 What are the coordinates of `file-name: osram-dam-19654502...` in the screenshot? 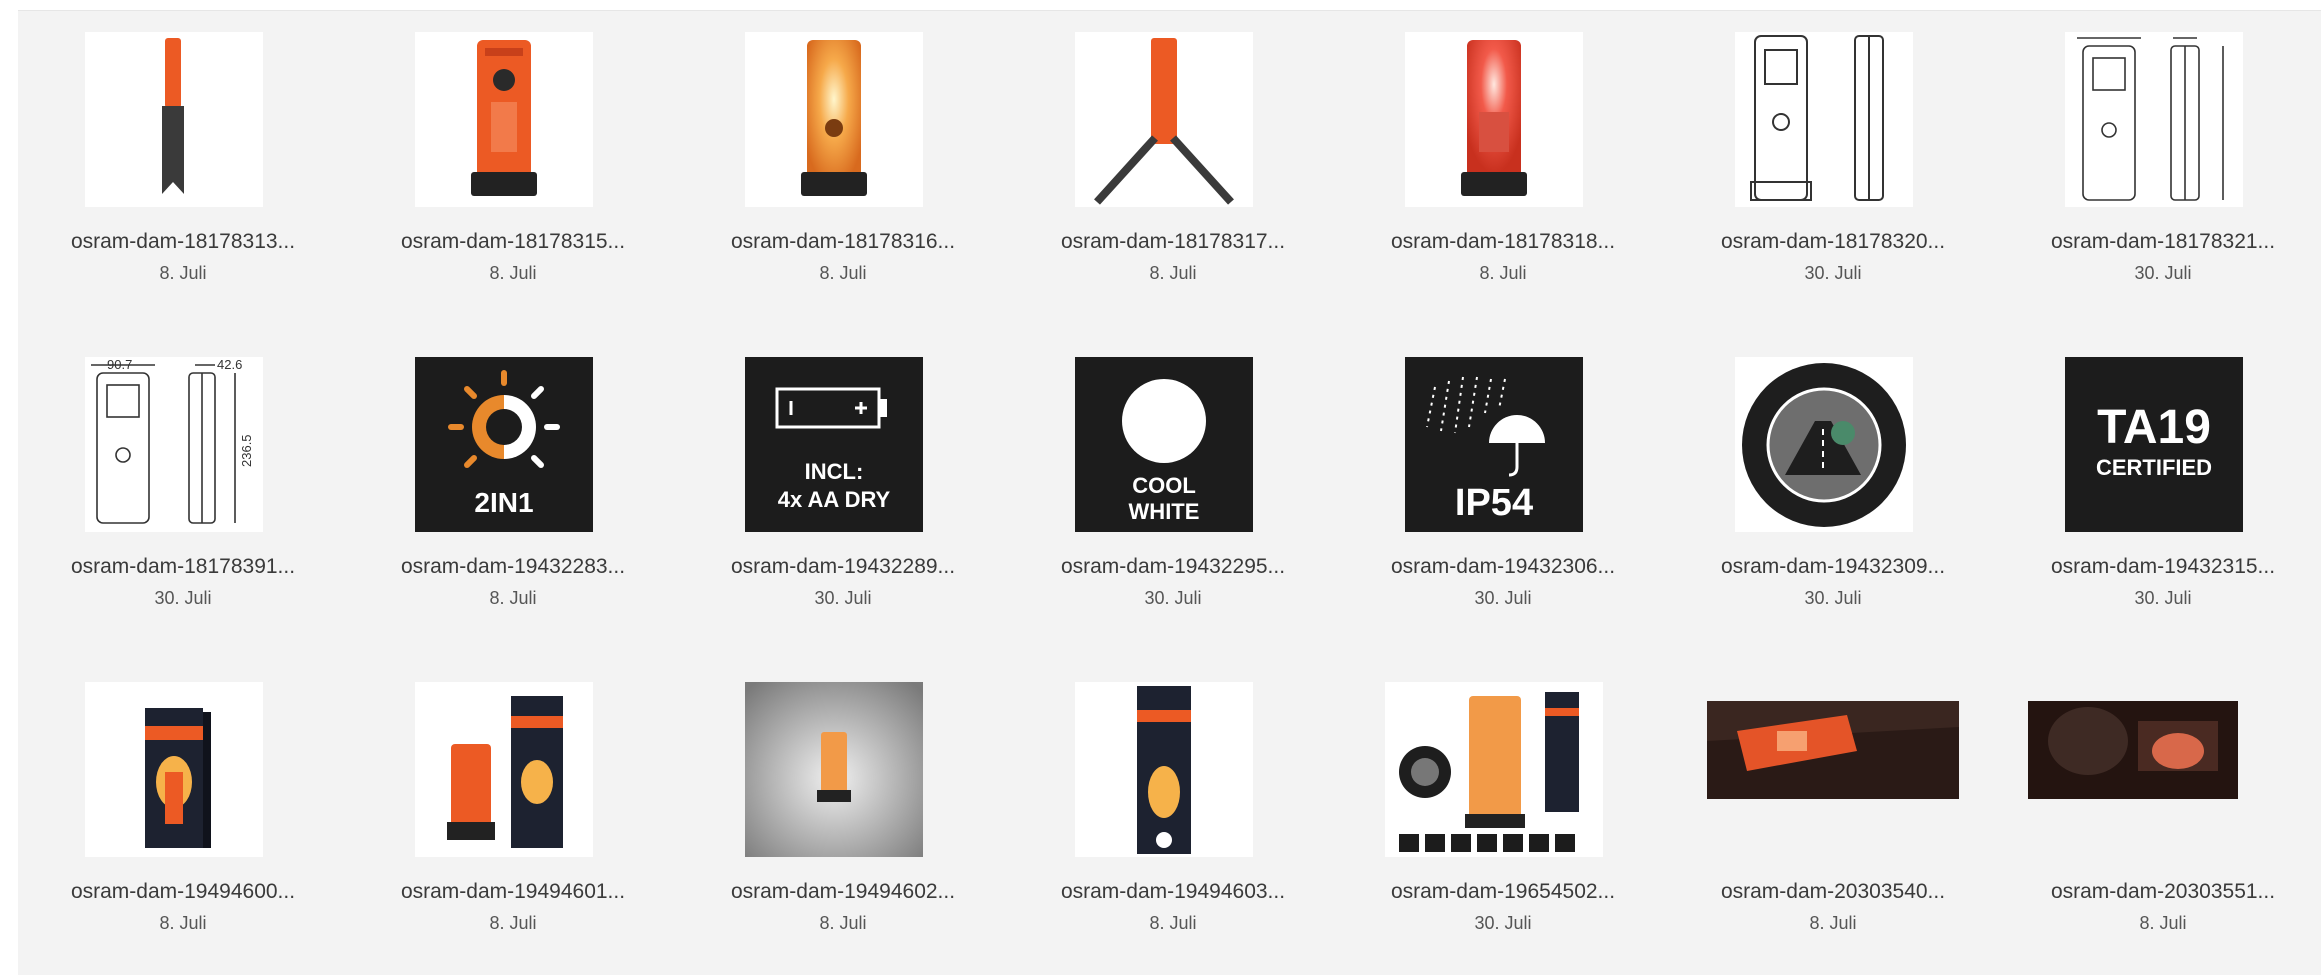 It's located at (1503, 891).